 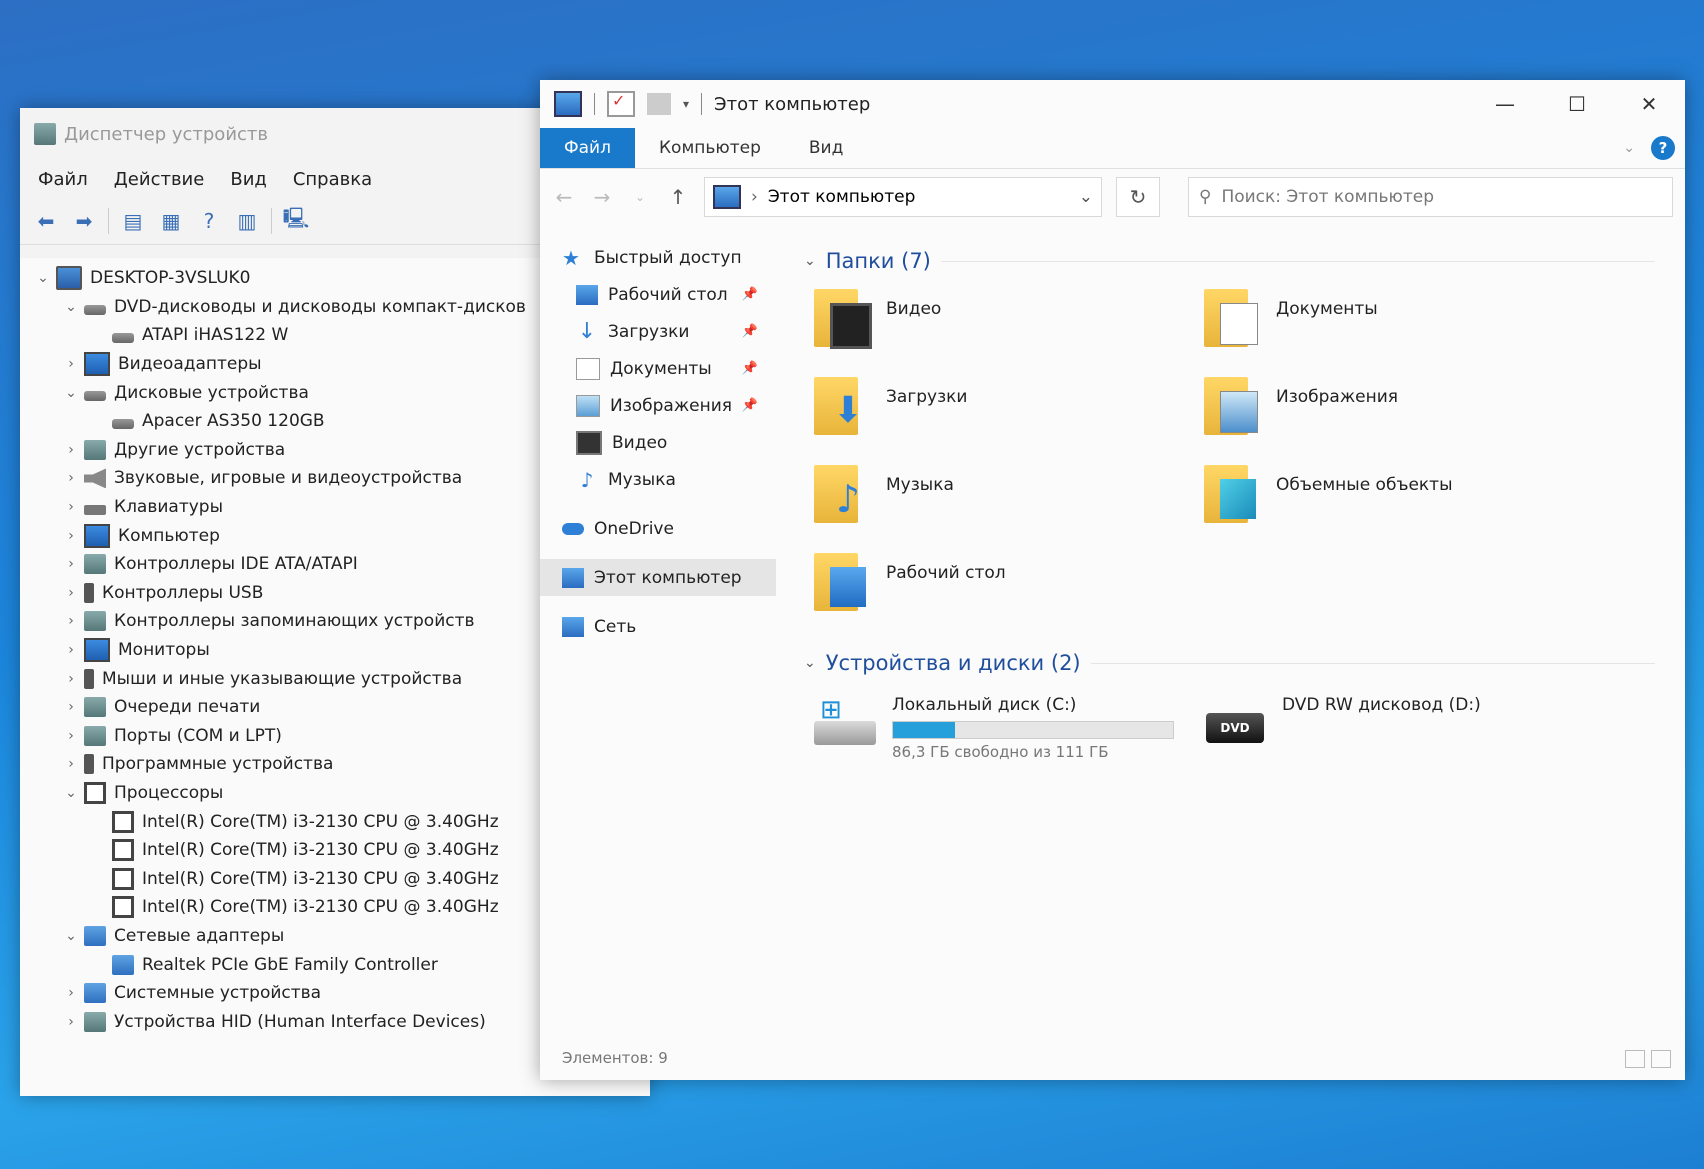 I want to click on nav-item: Сеть, so click(x=658, y=626).